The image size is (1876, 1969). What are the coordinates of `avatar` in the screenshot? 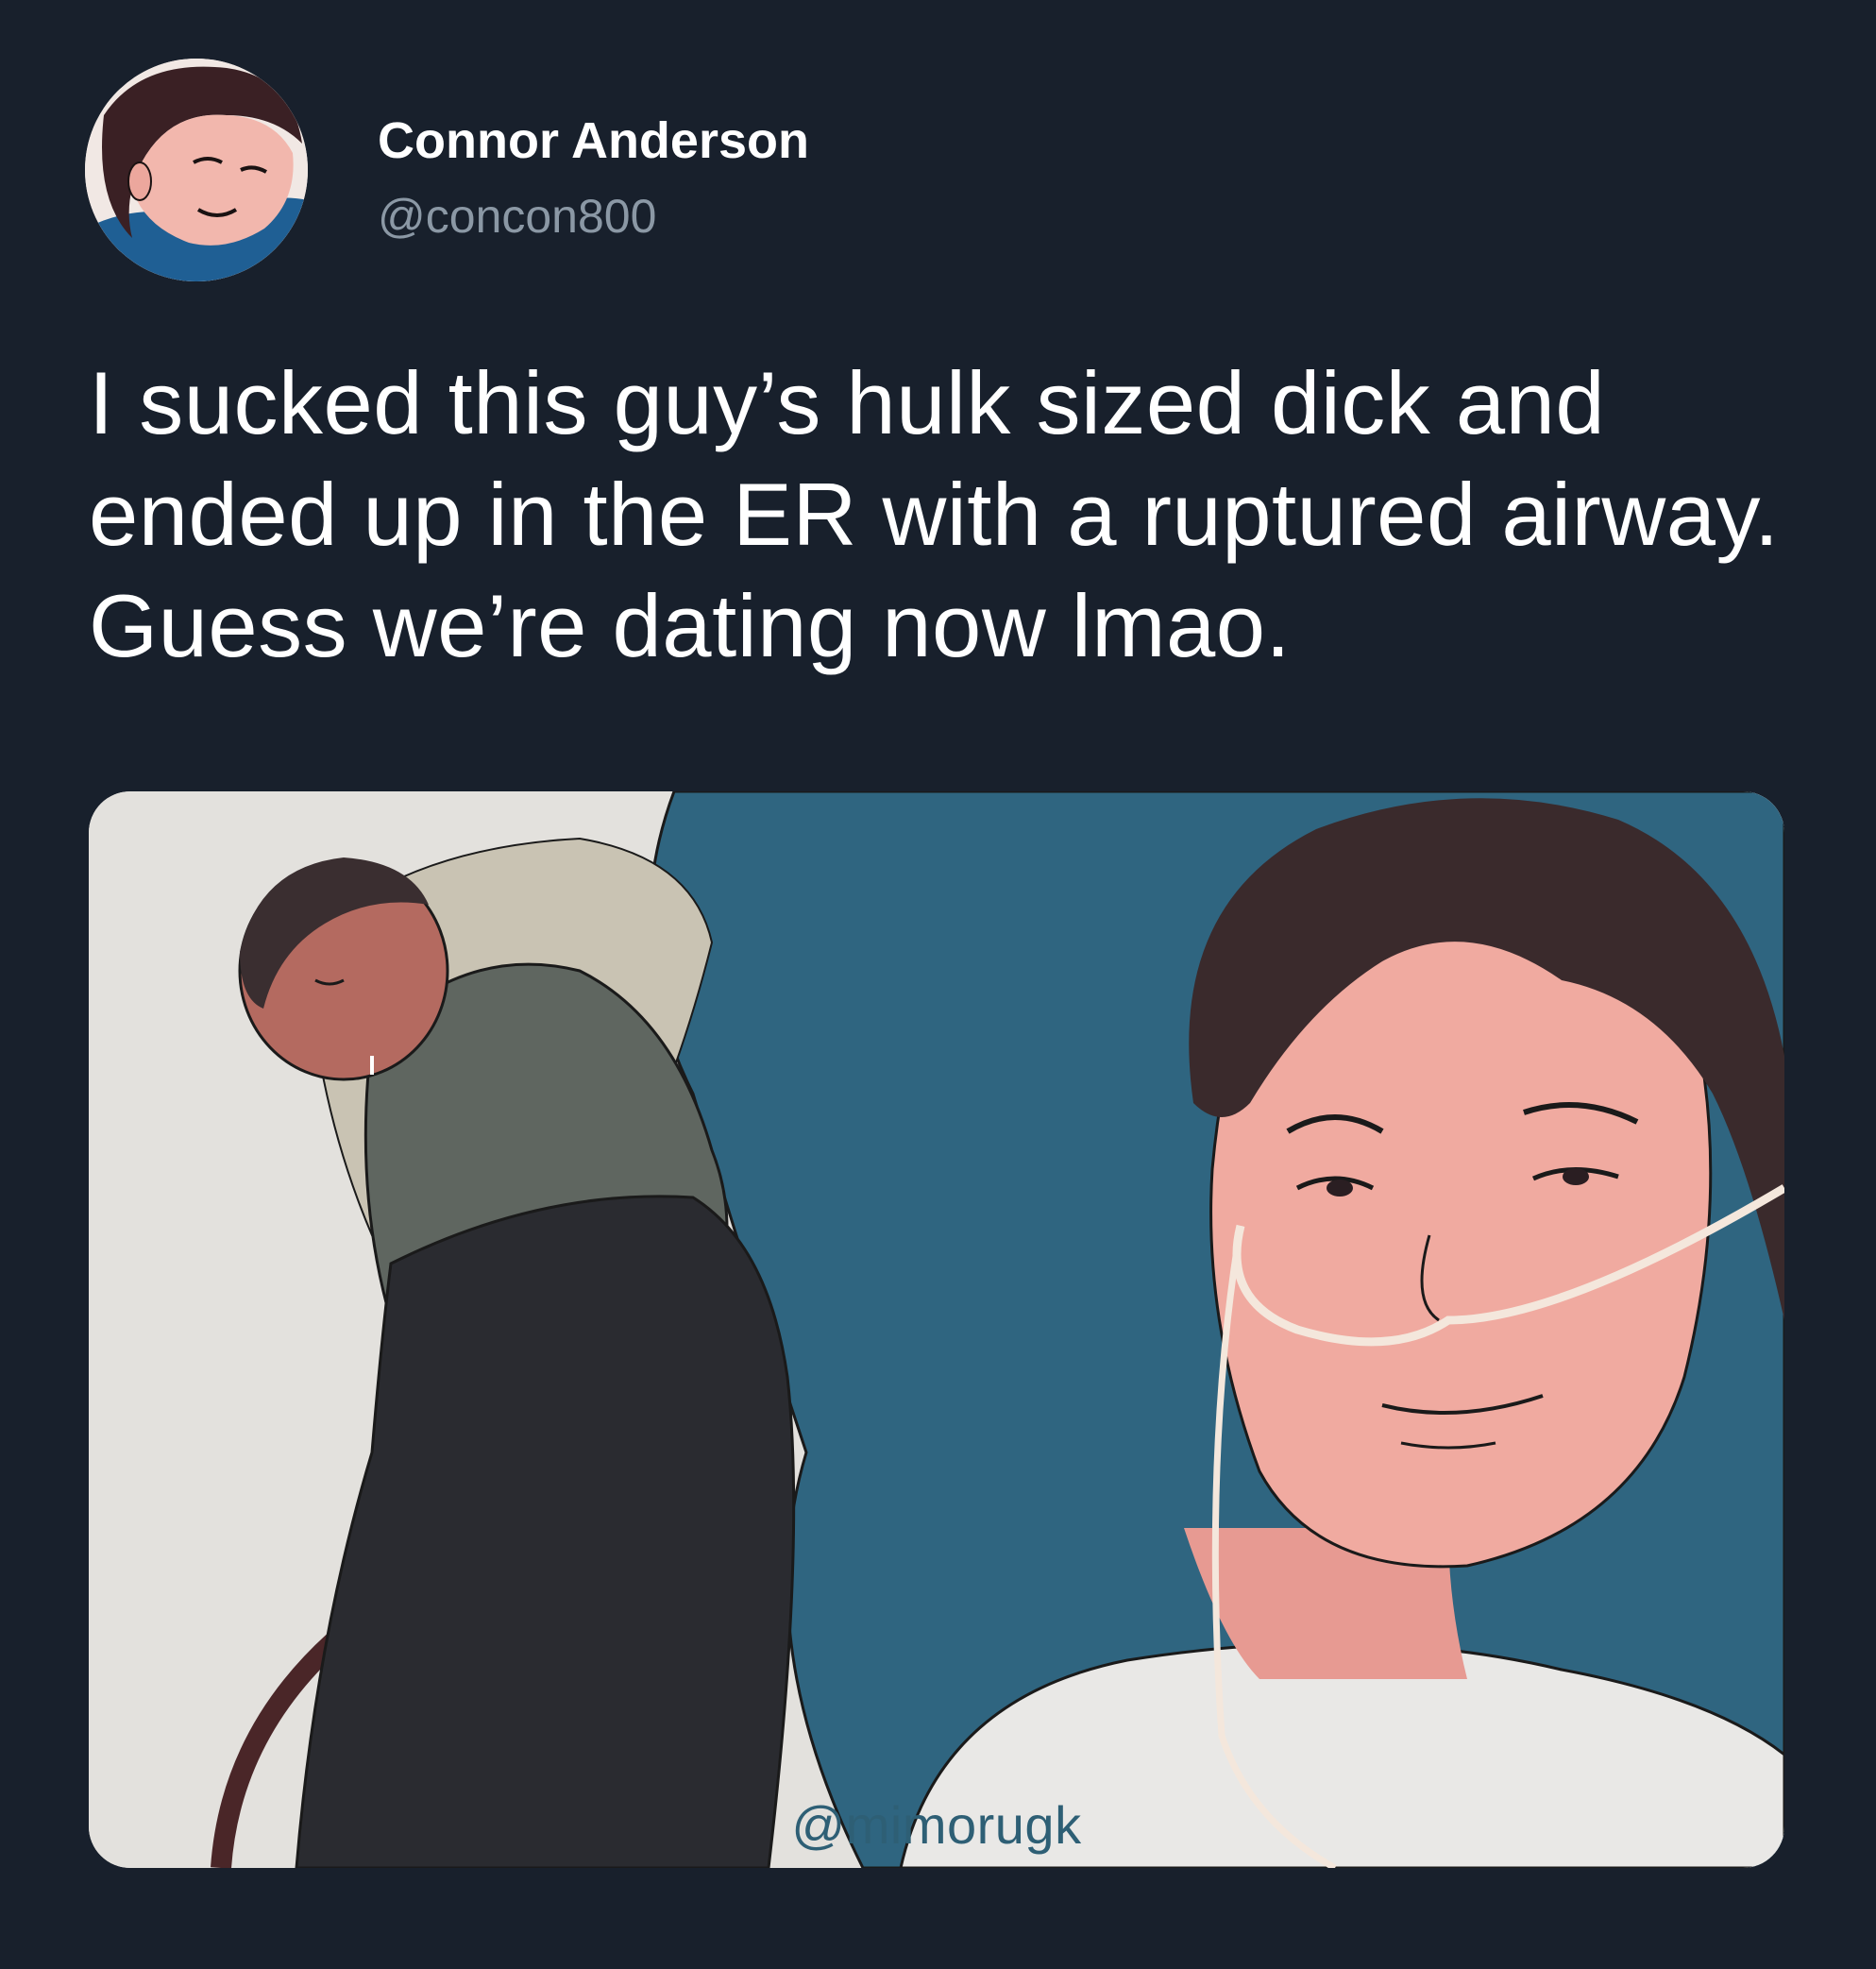 It's located at (196, 170).